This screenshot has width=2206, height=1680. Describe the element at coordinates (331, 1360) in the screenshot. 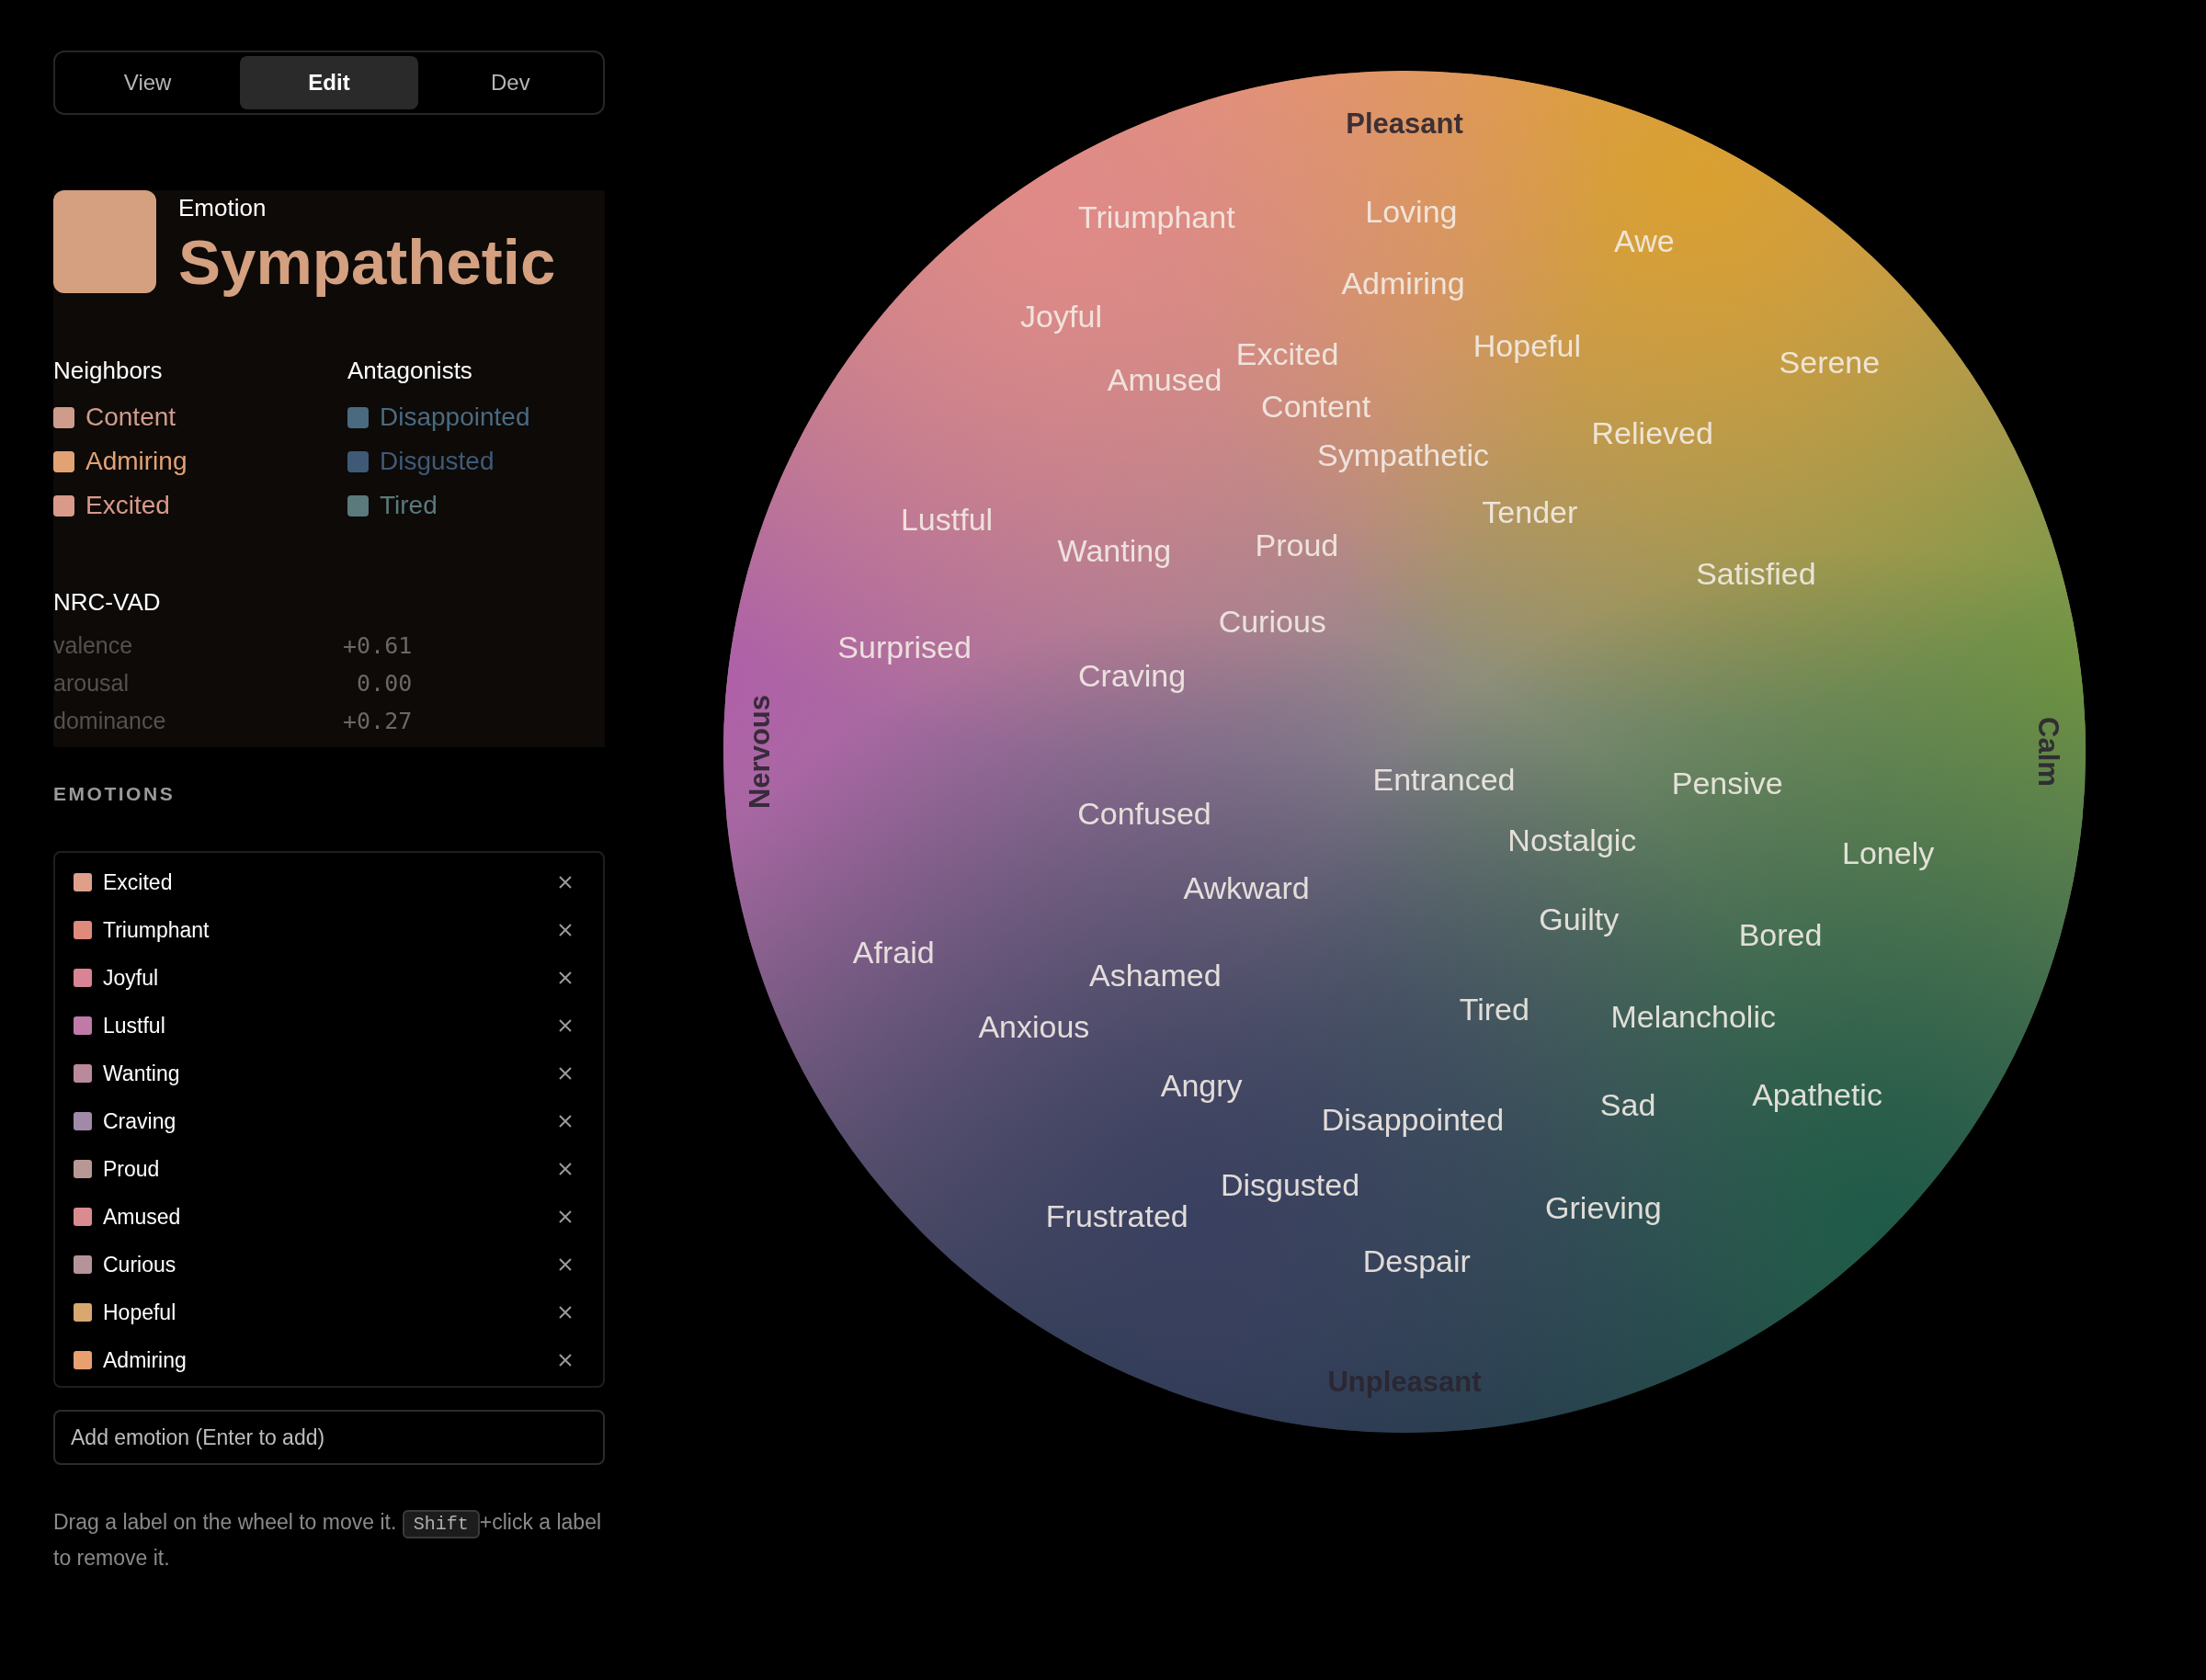

I see `emotion-item: Admiring` at that location.